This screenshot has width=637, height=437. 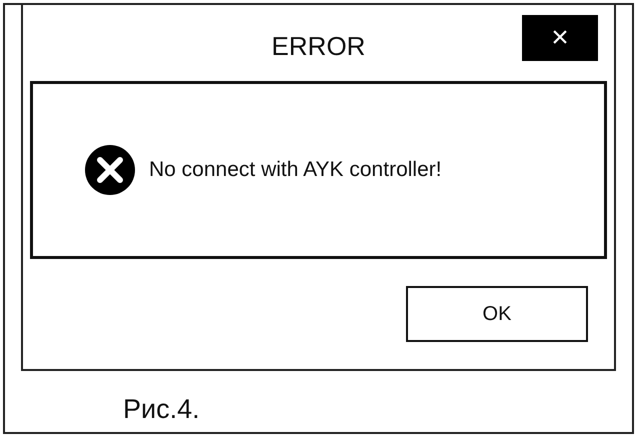 What do you see at coordinates (497, 314) in the screenshot?
I see `ok-button: OK` at bounding box center [497, 314].